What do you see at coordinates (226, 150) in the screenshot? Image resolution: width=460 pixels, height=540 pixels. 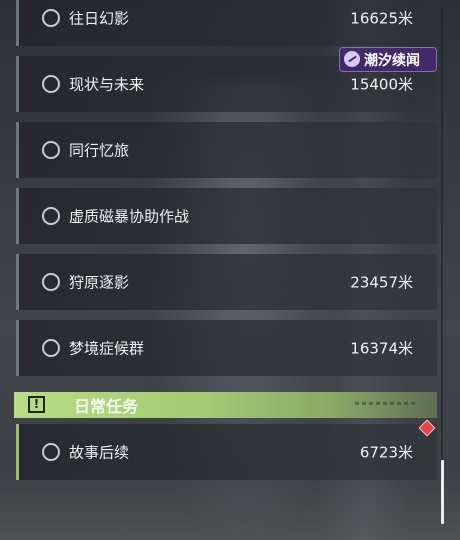 I see `quest-item: 同行忆旅` at bounding box center [226, 150].